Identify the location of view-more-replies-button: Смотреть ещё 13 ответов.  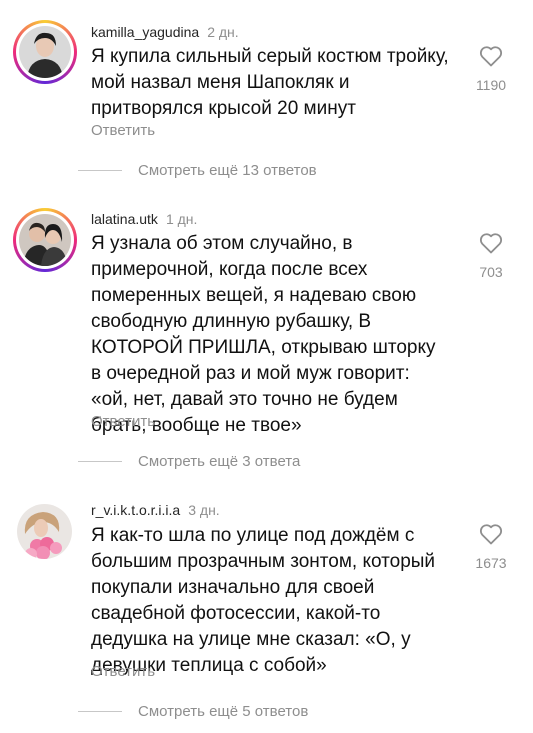
(197, 170).